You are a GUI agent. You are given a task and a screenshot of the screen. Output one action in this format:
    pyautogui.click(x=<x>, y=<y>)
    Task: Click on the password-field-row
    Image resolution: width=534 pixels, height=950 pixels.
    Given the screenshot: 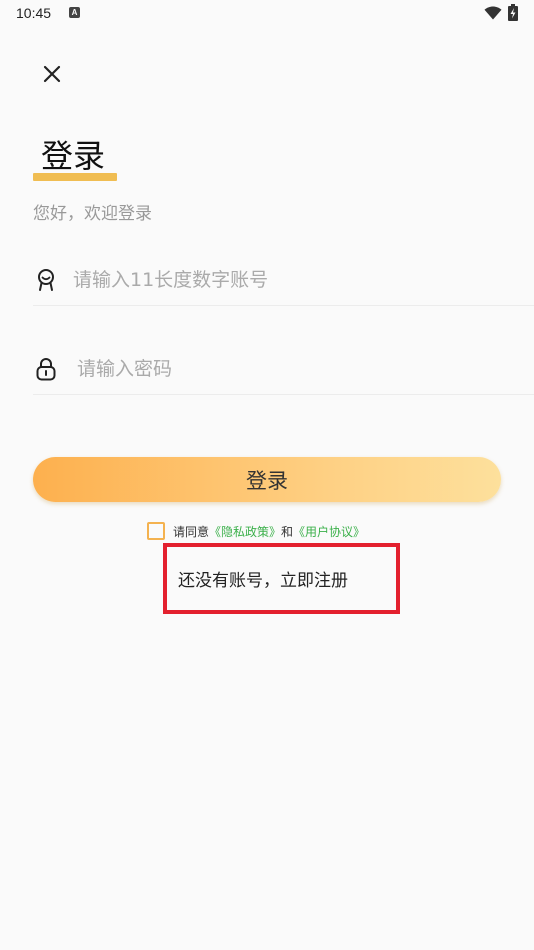 What is the action you would take?
    pyautogui.click(x=283, y=369)
    